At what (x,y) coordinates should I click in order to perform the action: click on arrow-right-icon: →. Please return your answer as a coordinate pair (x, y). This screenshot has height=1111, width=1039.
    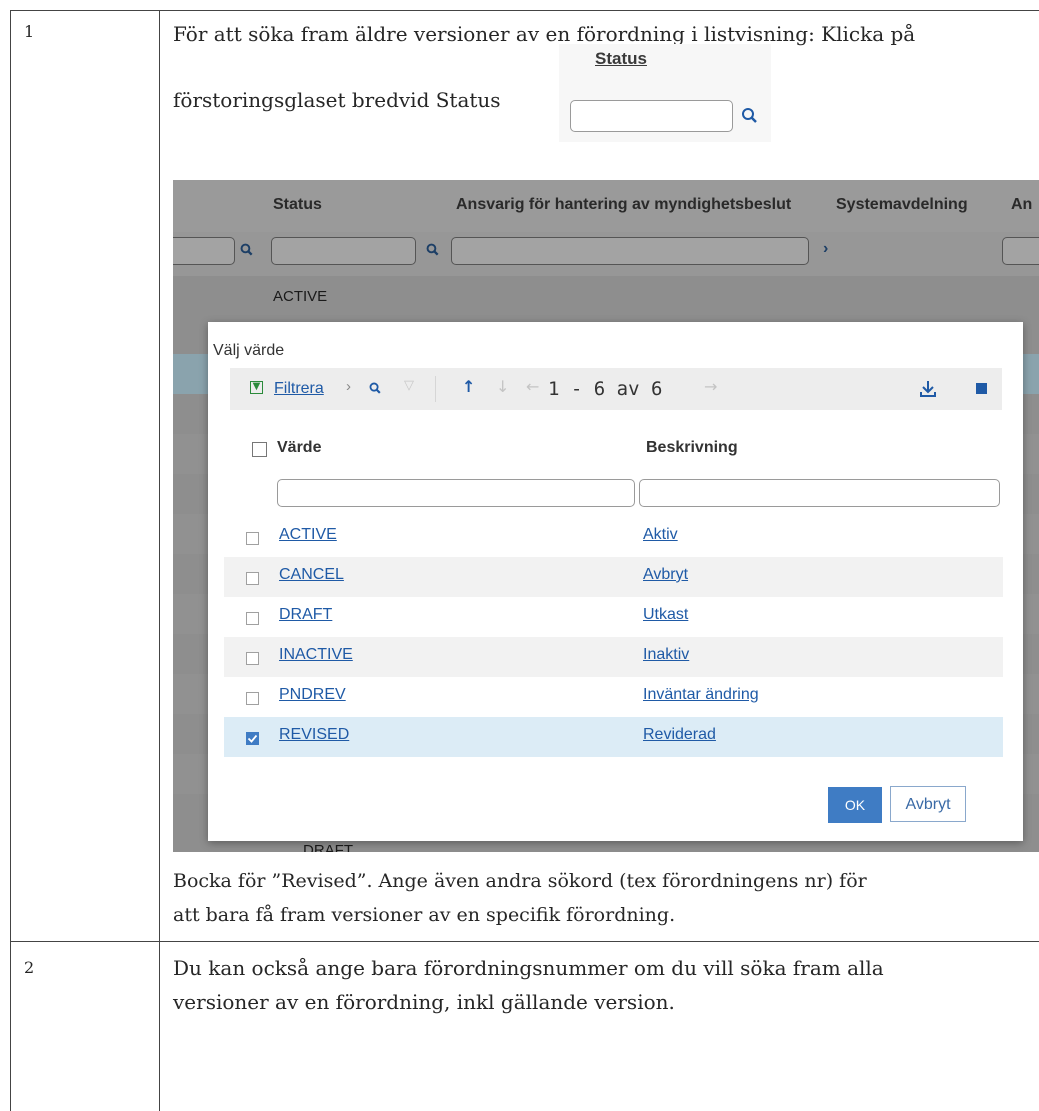
    Looking at the image, I should click on (710, 386).